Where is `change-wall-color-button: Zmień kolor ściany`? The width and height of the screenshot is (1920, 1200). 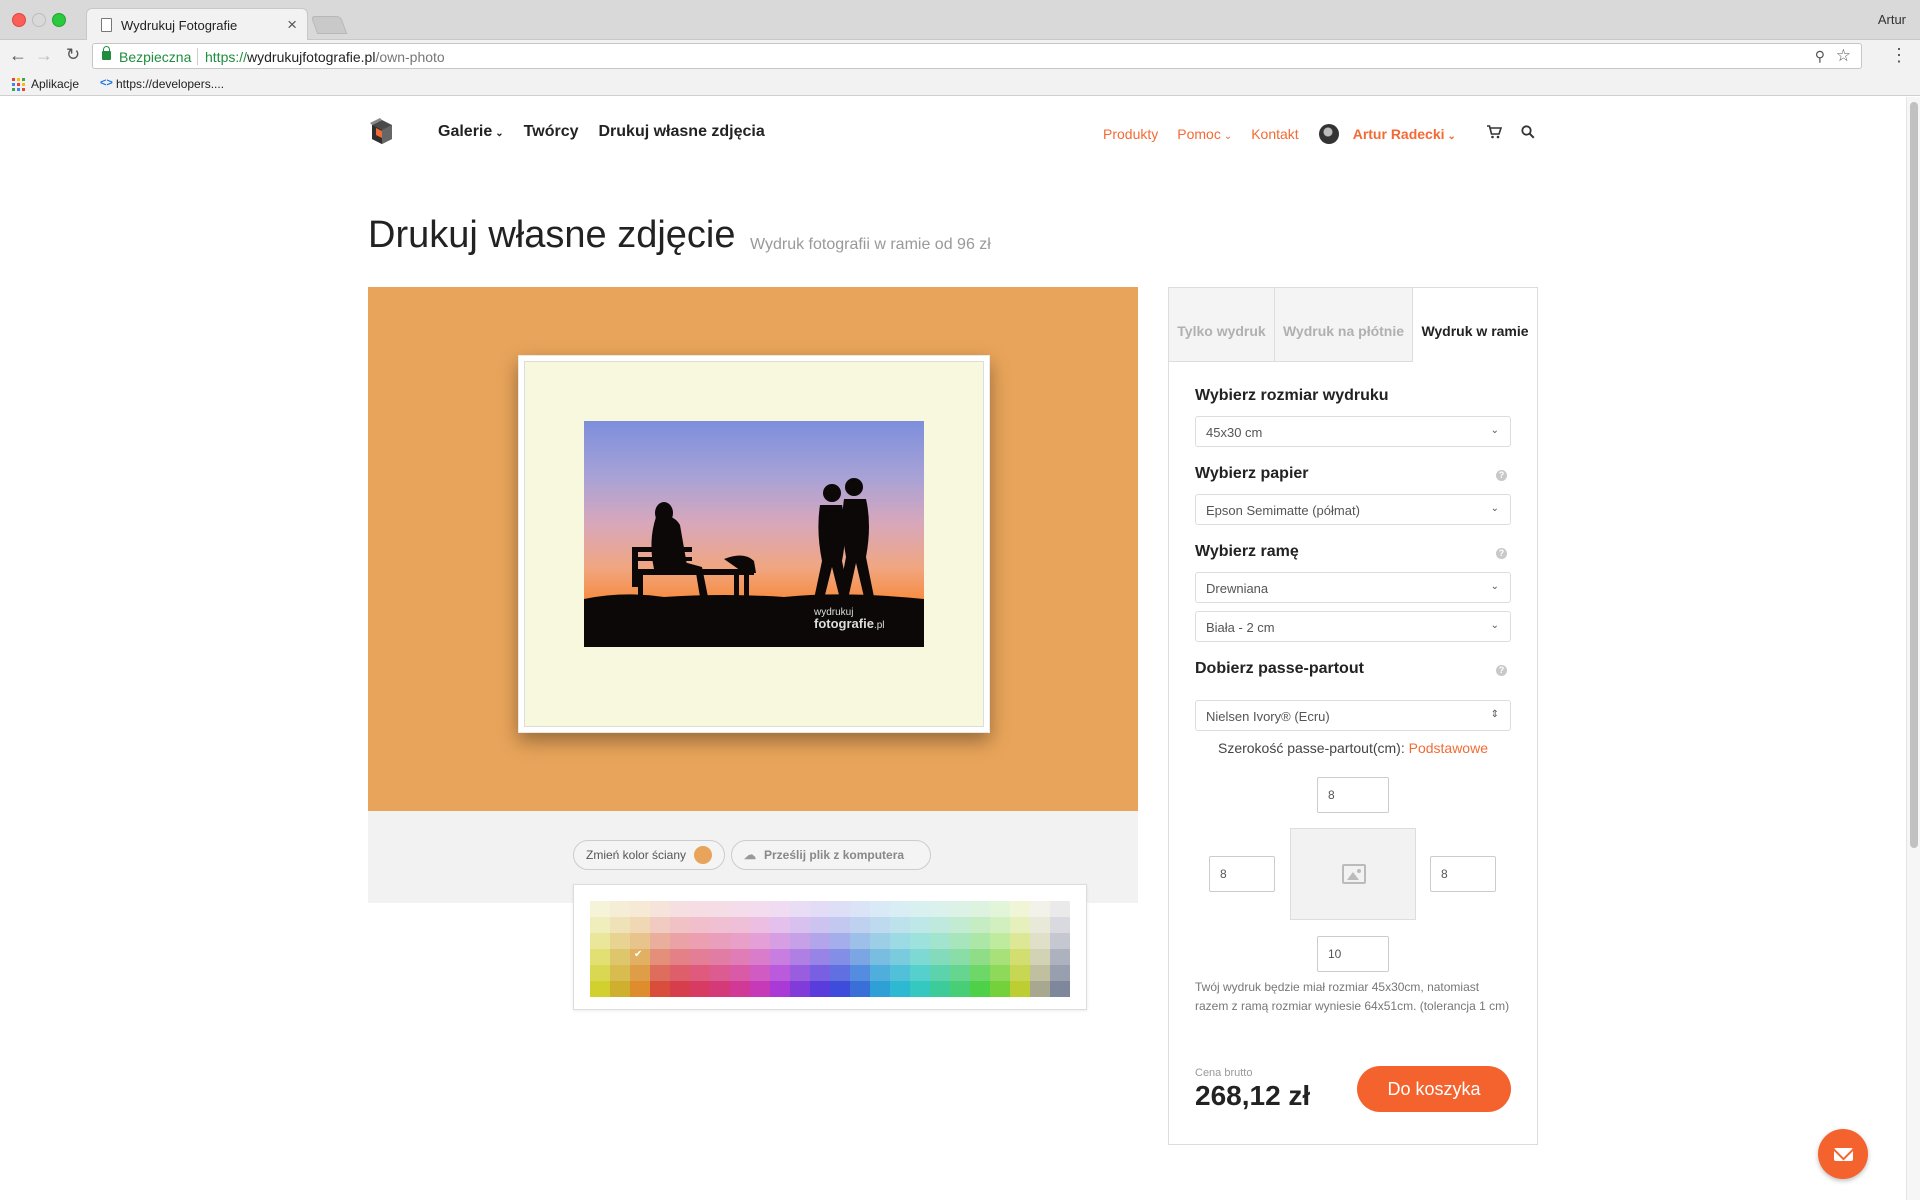 change-wall-color-button: Zmień kolor ściany is located at coordinates (649, 855).